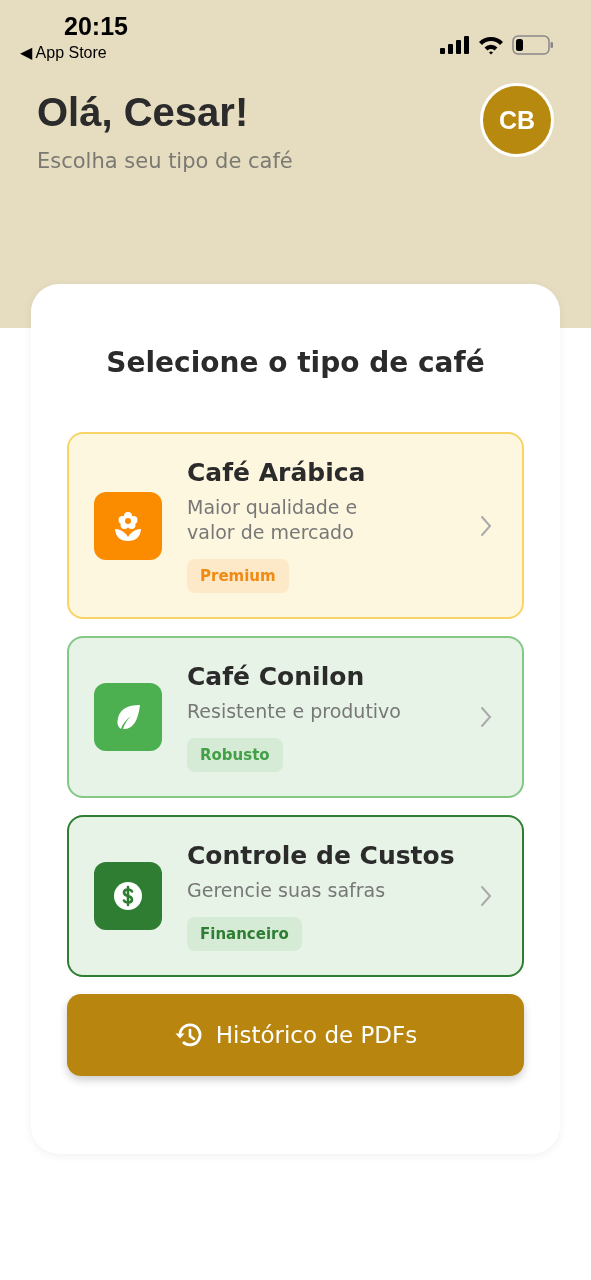 Image resolution: width=591 pixels, height=1280 pixels. Describe the element at coordinates (295, 362) in the screenshot. I see `card-title: Selecione o tipo de café` at that location.